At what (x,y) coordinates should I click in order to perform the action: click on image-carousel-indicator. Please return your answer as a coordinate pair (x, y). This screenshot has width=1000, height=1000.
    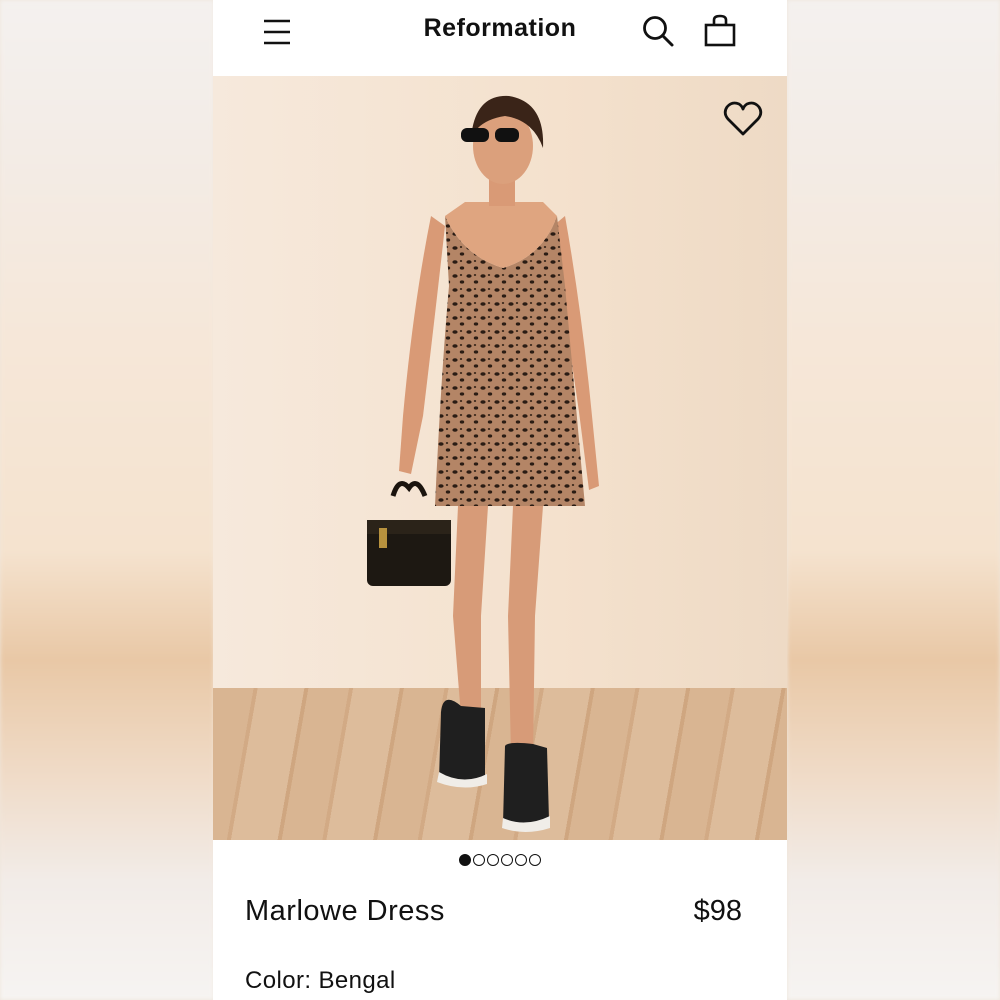
    Looking at the image, I should click on (500, 859).